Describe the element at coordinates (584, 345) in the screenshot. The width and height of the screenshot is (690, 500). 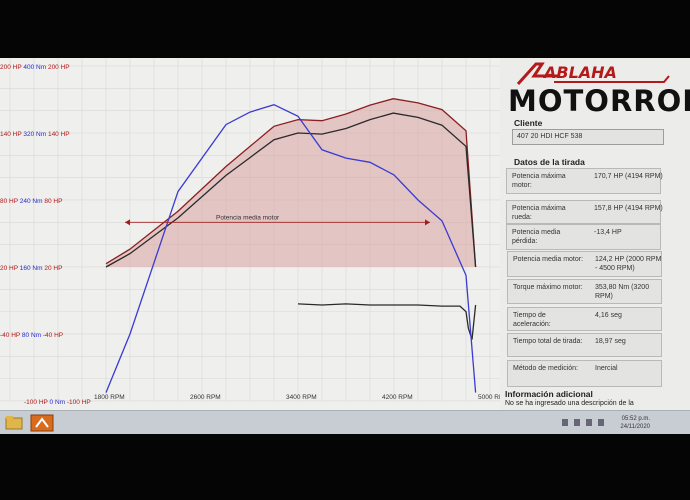
I see `run-data-row: Tiempo total de tirada: 18,97 seg` at that location.